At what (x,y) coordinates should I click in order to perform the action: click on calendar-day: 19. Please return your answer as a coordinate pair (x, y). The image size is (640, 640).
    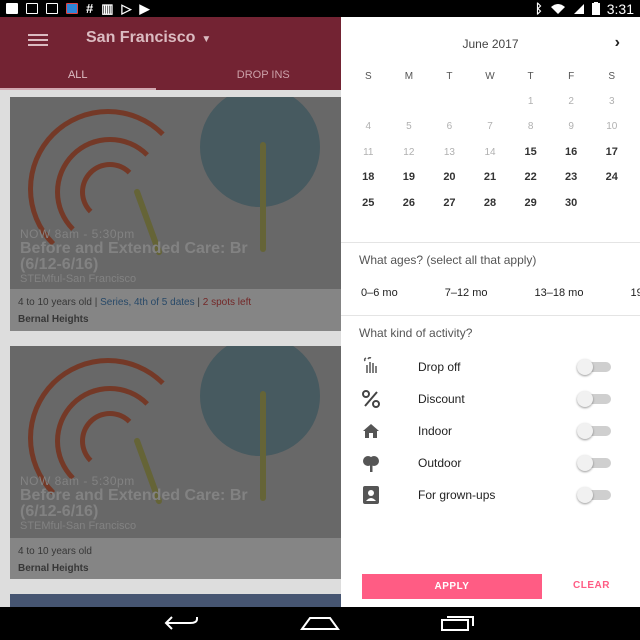
    Looking at the image, I should click on (409, 177).